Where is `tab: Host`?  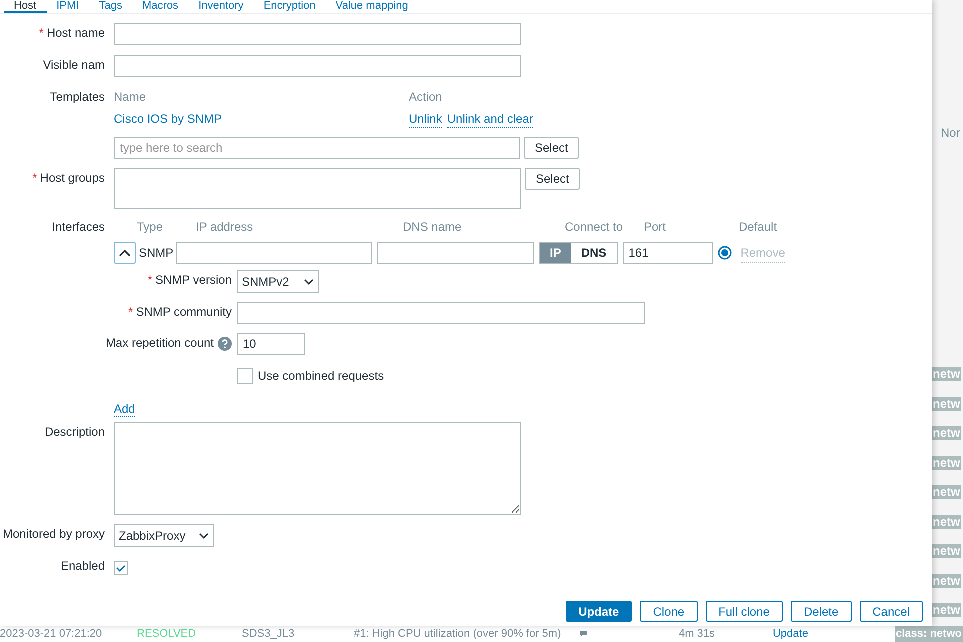
tab: Host is located at coordinates (25, 6).